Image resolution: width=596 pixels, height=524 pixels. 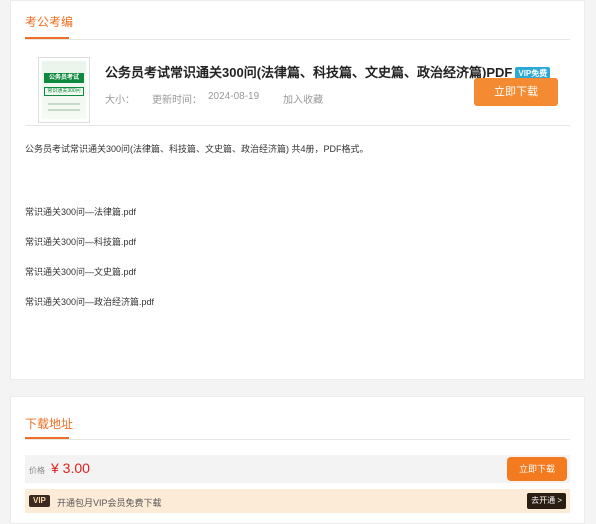 What do you see at coordinates (49, 424) in the screenshot?
I see `download-section-title: 下载地址` at bounding box center [49, 424].